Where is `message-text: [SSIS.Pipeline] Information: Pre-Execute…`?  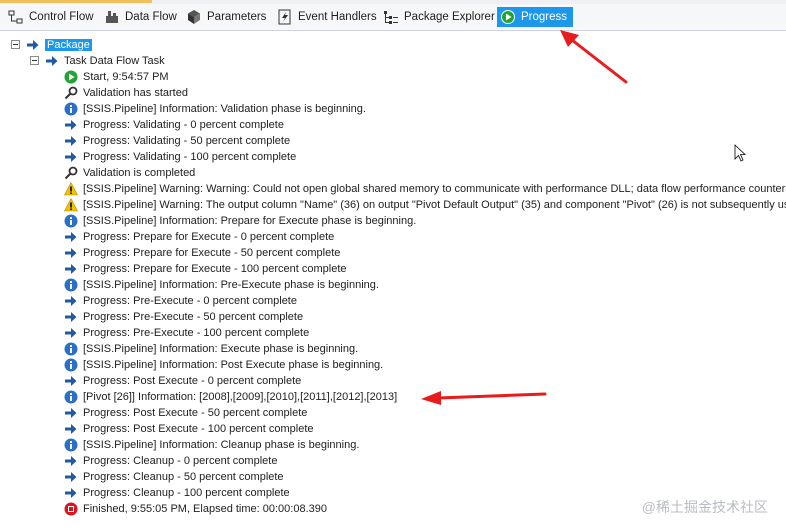 message-text: [SSIS.Pipeline] Information: Pre-Execute… is located at coordinates (231, 285).